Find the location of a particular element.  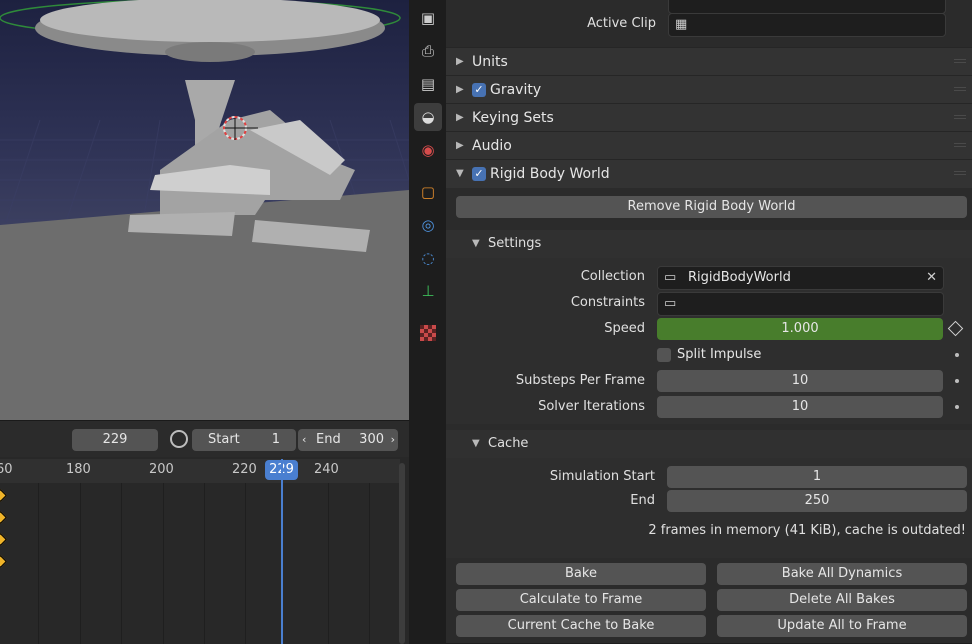

current-frame-field: 229 is located at coordinates (115, 440).